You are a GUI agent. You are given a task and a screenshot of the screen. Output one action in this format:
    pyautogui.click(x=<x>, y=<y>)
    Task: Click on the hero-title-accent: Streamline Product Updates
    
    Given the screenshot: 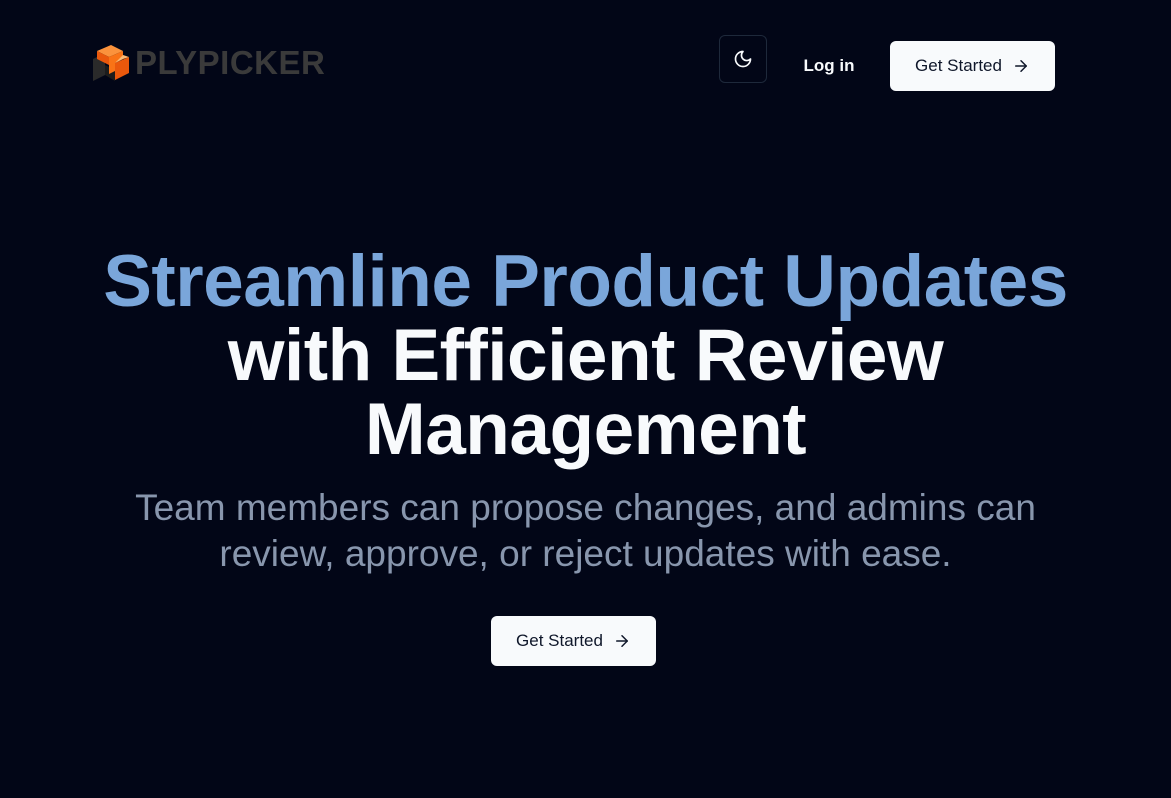 What is the action you would take?
    pyautogui.click(x=585, y=281)
    